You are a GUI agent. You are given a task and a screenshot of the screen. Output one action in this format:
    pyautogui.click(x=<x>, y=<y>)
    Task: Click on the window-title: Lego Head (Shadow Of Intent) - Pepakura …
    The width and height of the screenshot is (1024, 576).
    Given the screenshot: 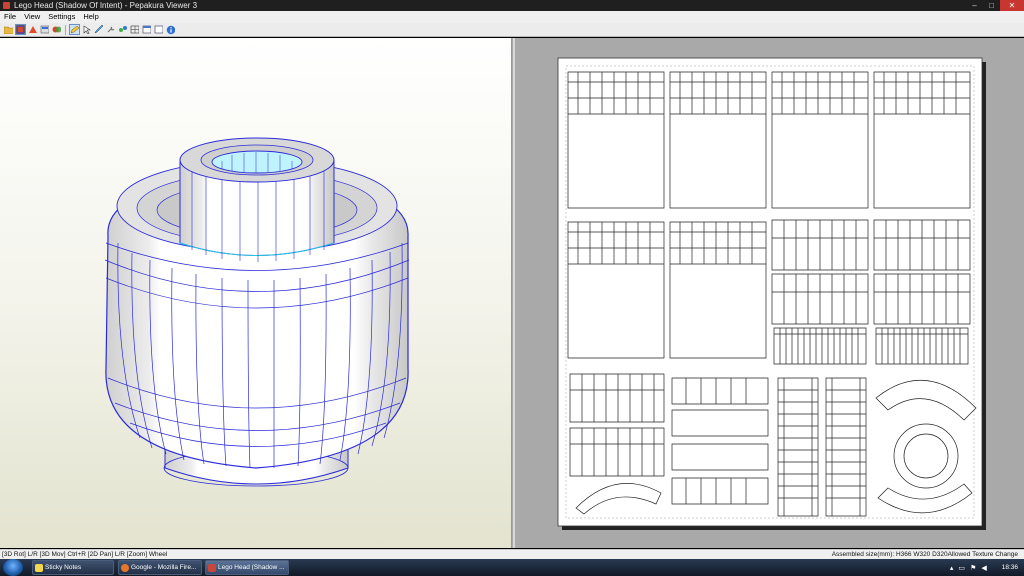 What is the action you would take?
    pyautogui.click(x=106, y=5)
    